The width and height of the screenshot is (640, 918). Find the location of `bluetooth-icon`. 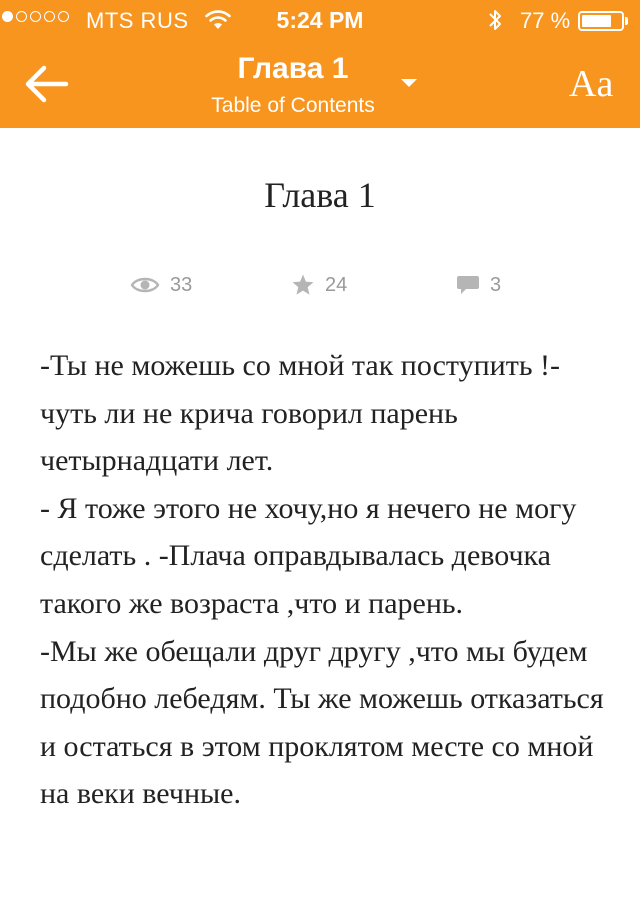

bluetooth-icon is located at coordinates (495, 22).